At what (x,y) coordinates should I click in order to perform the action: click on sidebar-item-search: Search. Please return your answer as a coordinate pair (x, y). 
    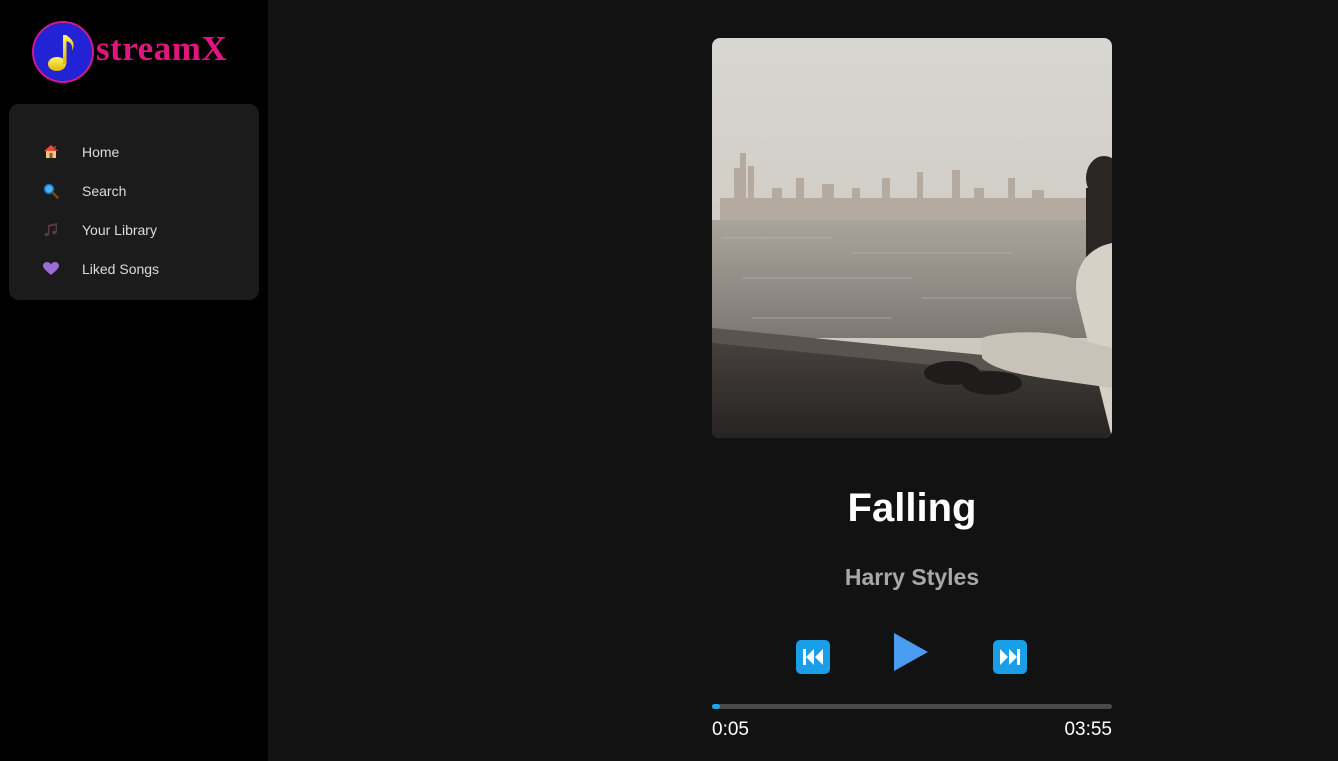
    Looking at the image, I should click on (134, 190).